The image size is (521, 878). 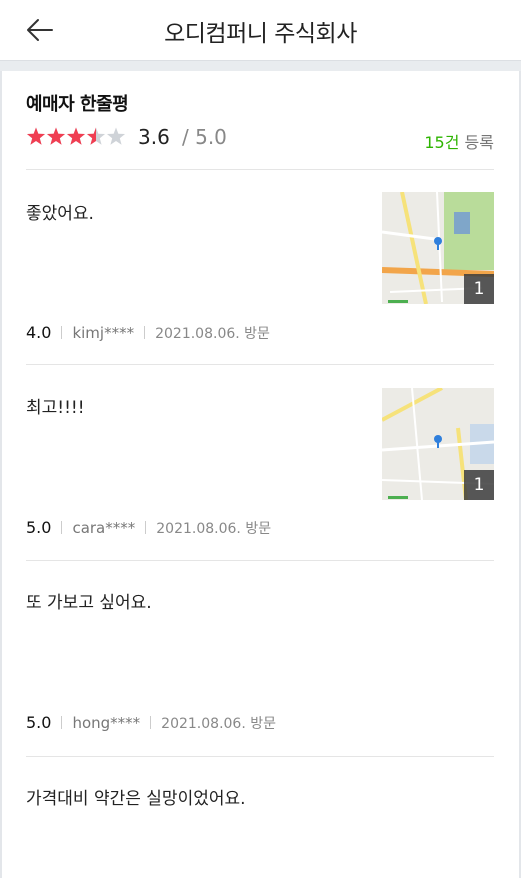 I want to click on review-meta: 5.0 cara**** 2021.08.06. 방문, so click(x=148, y=528).